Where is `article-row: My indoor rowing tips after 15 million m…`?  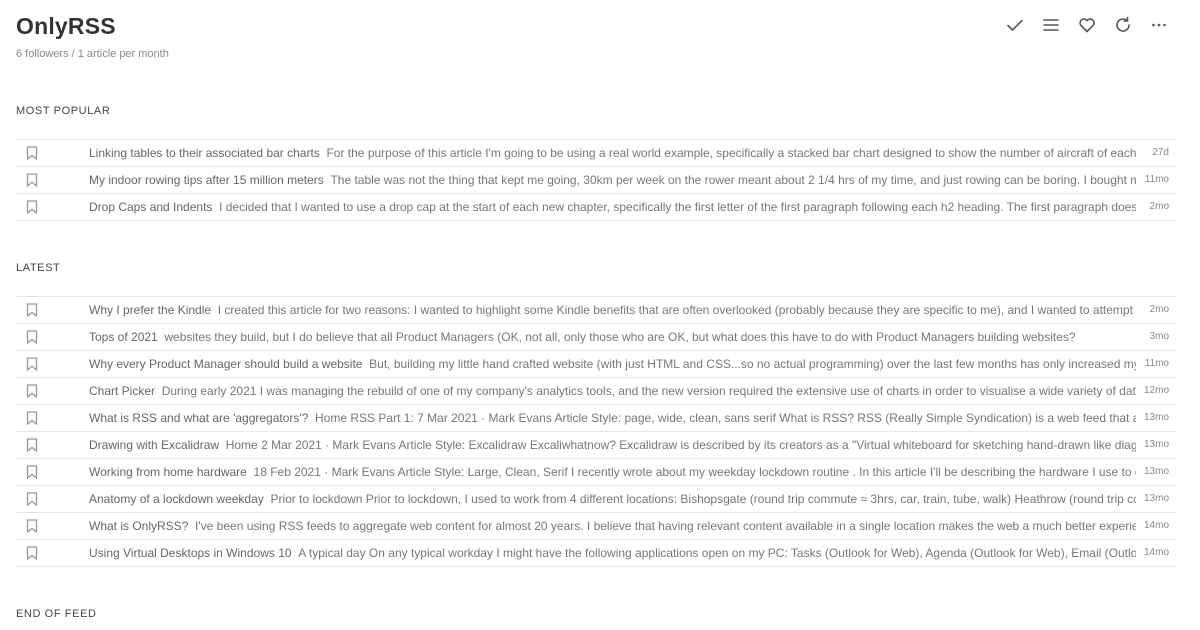 article-row: My indoor rowing tips after 15 million m… is located at coordinates (596, 180).